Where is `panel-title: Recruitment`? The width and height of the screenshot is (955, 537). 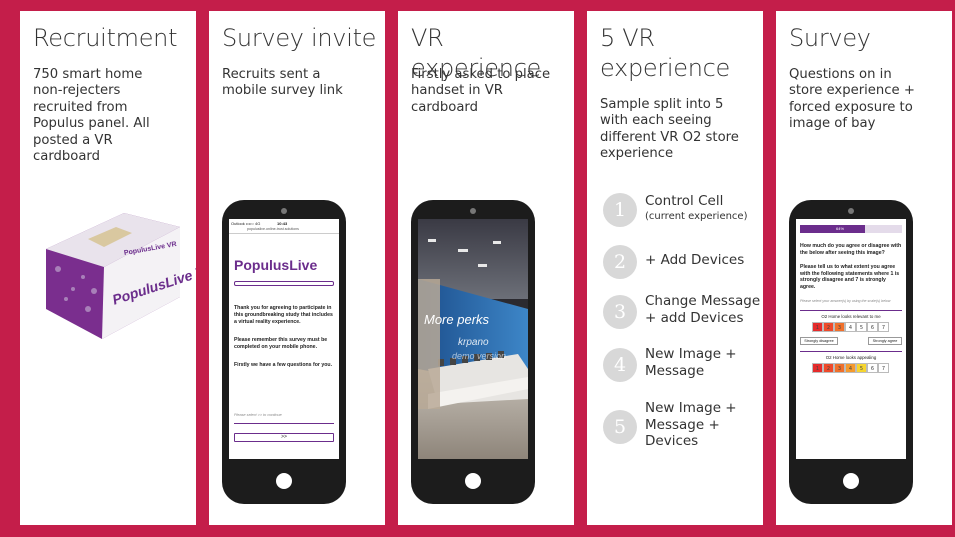
panel-title: Recruitment is located at coordinates (105, 38).